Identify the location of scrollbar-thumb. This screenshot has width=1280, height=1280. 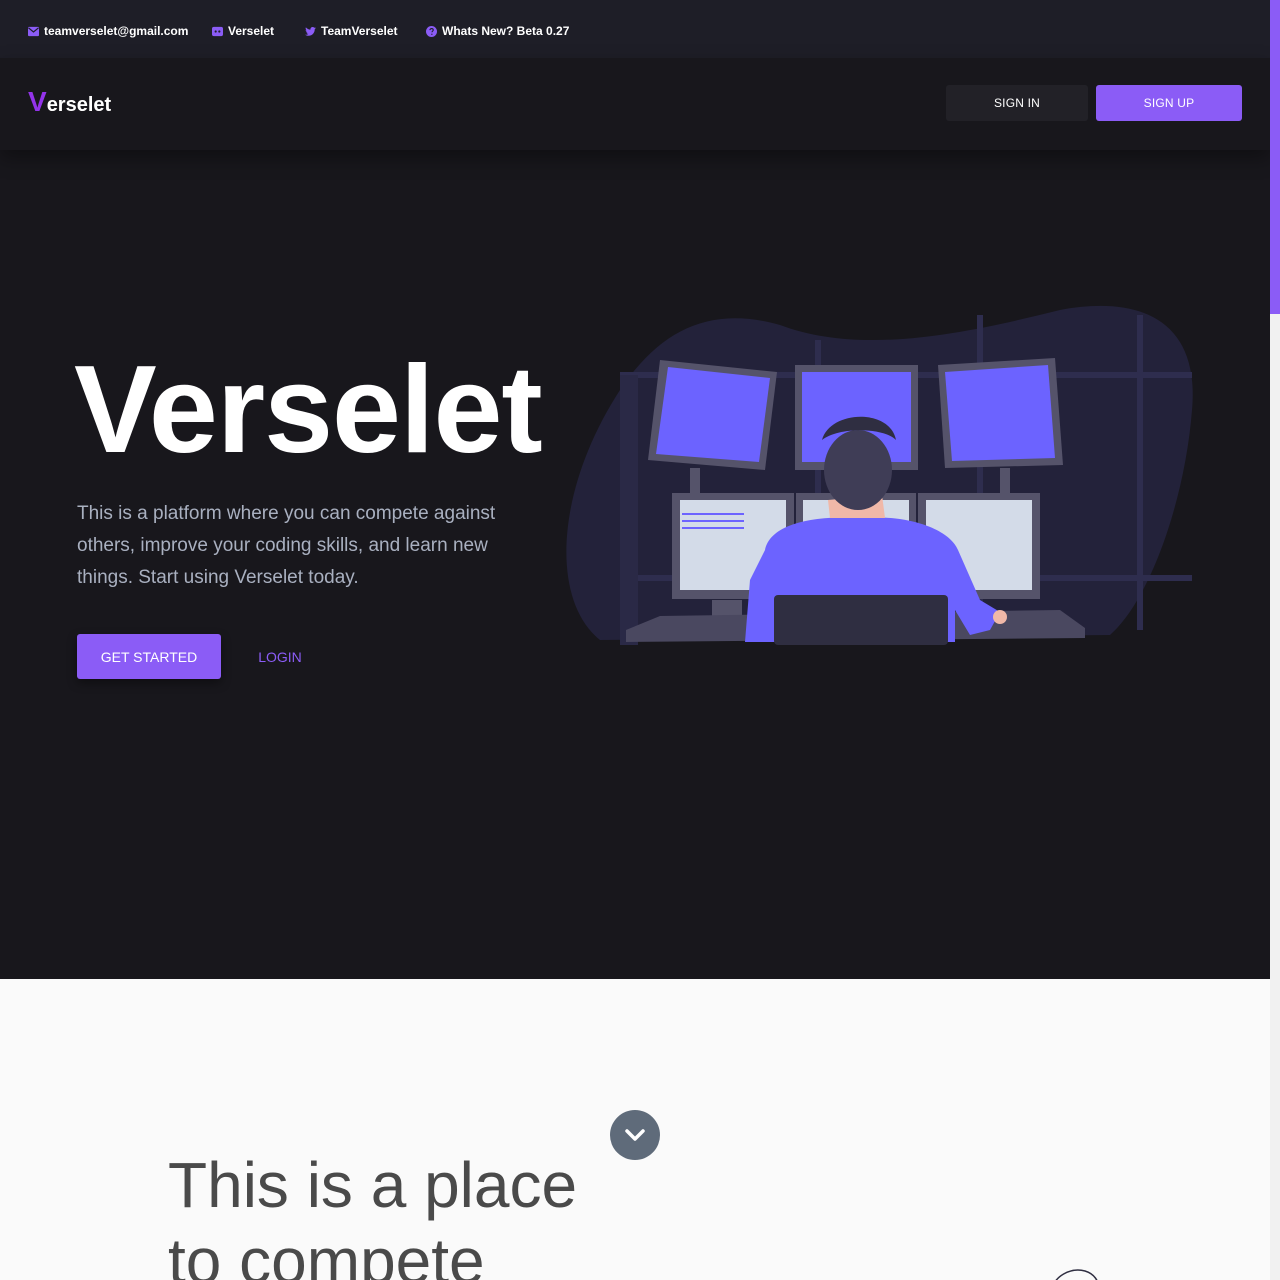
(1275, 157).